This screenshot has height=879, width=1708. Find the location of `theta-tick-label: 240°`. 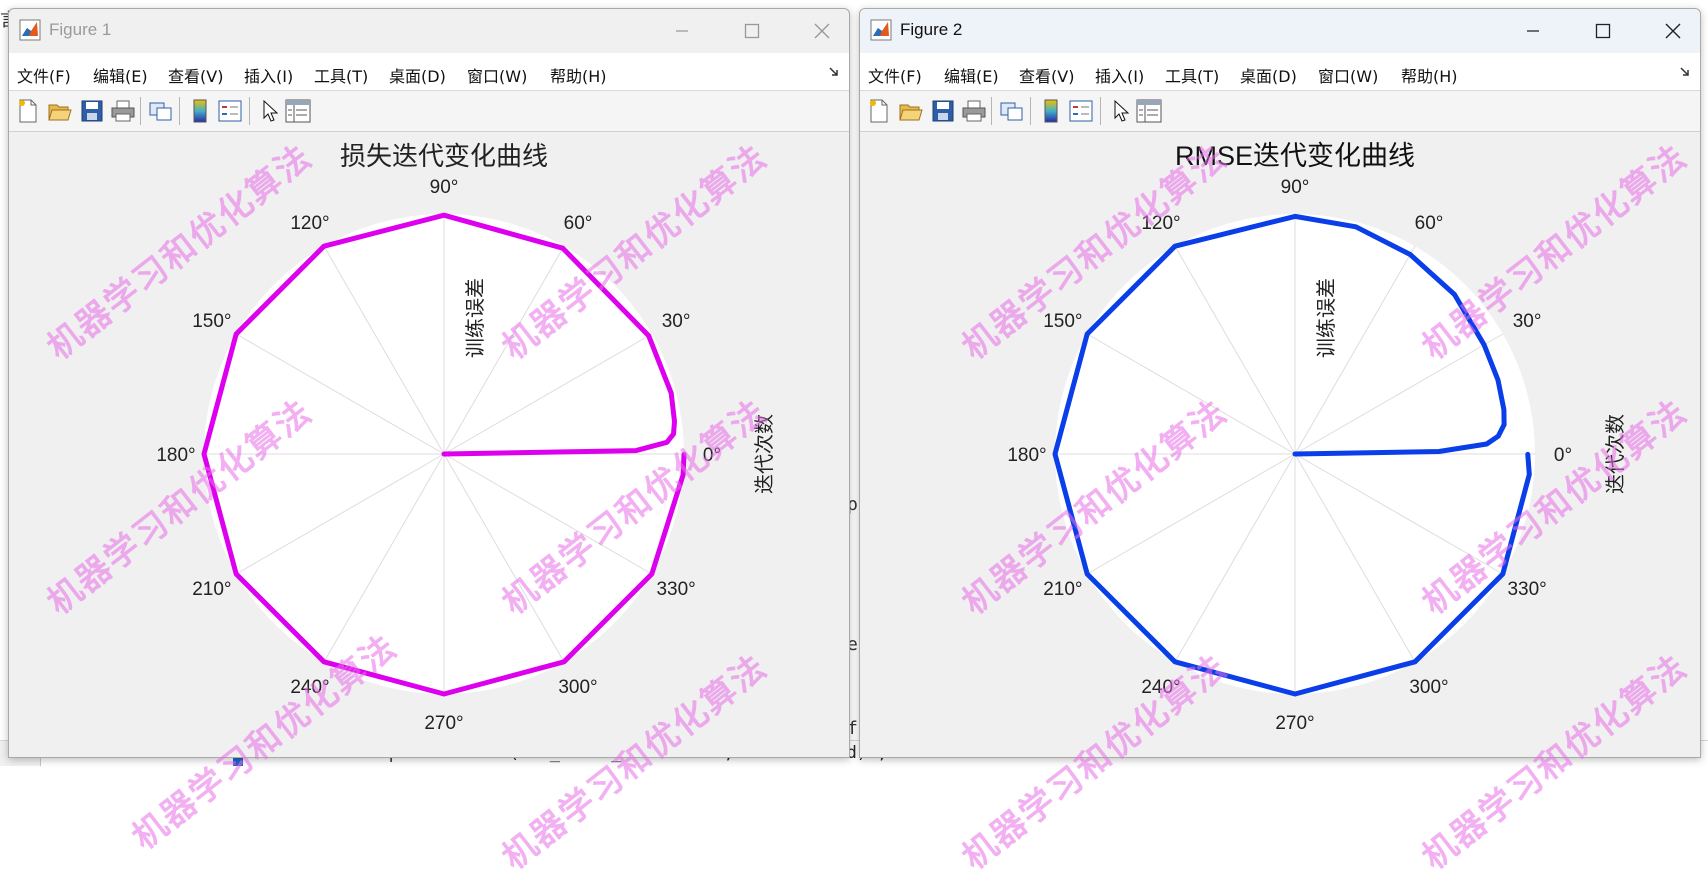

theta-tick-label: 240° is located at coordinates (309, 687).